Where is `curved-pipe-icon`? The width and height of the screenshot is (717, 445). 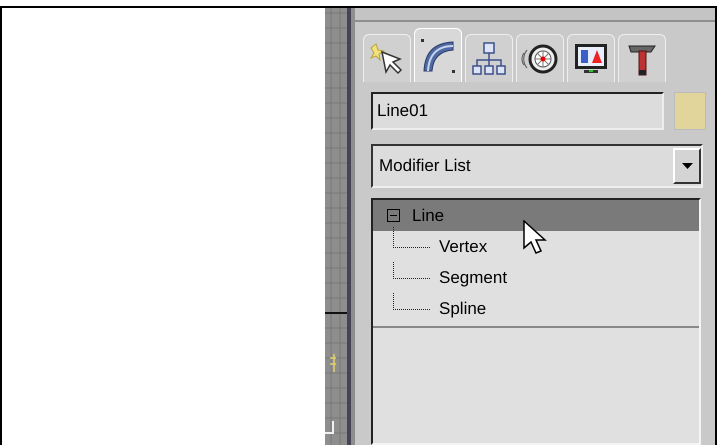
curved-pipe-icon is located at coordinates (438, 55).